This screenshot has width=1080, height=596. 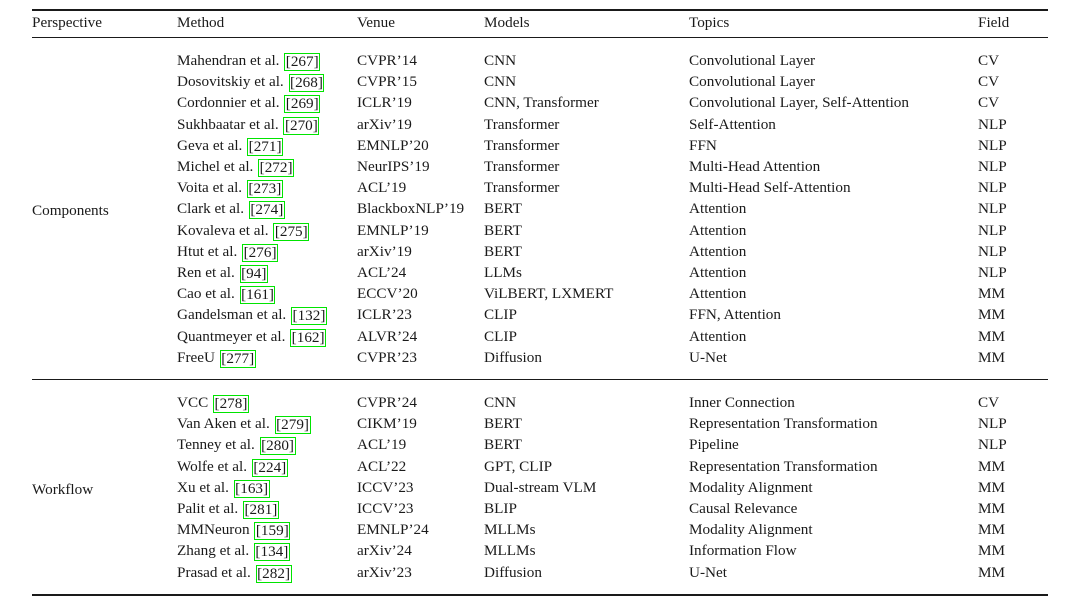 I want to click on cell-models: CNN, Transformer, so click(x=541, y=103).